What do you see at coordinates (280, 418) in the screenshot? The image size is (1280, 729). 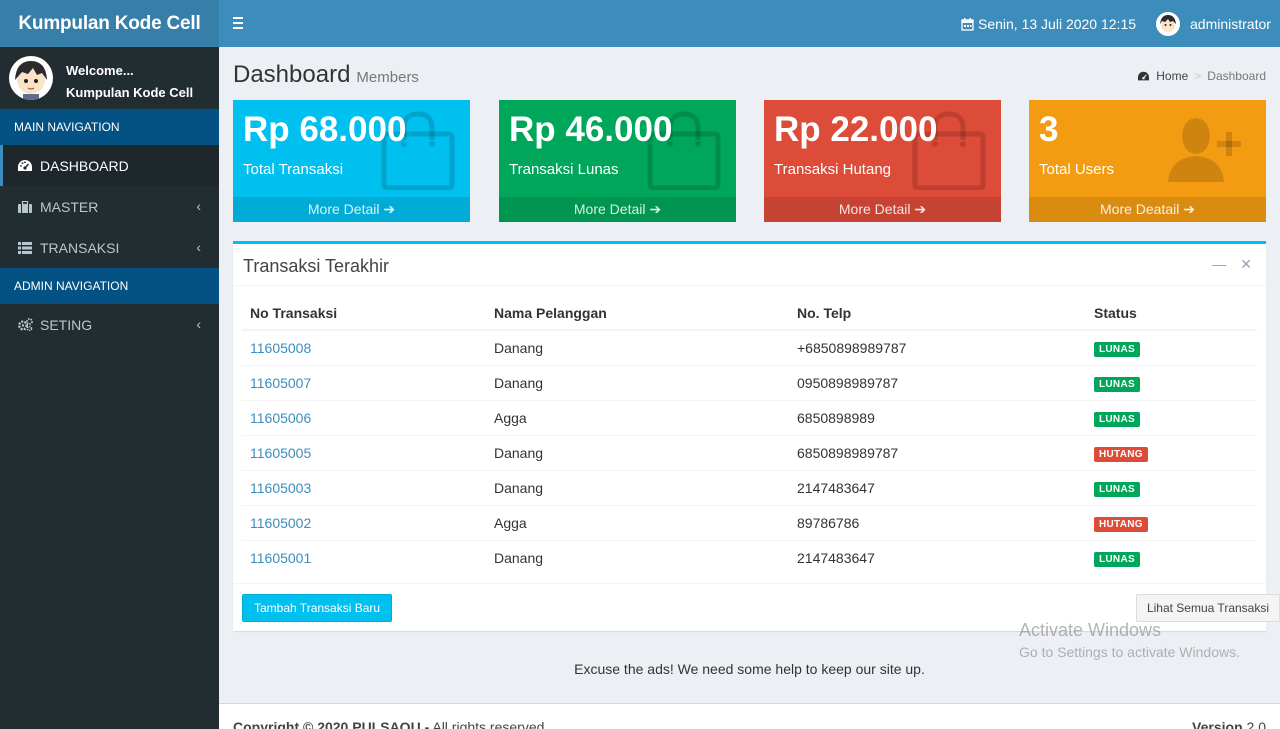 I see `transaction-link: 11605006` at bounding box center [280, 418].